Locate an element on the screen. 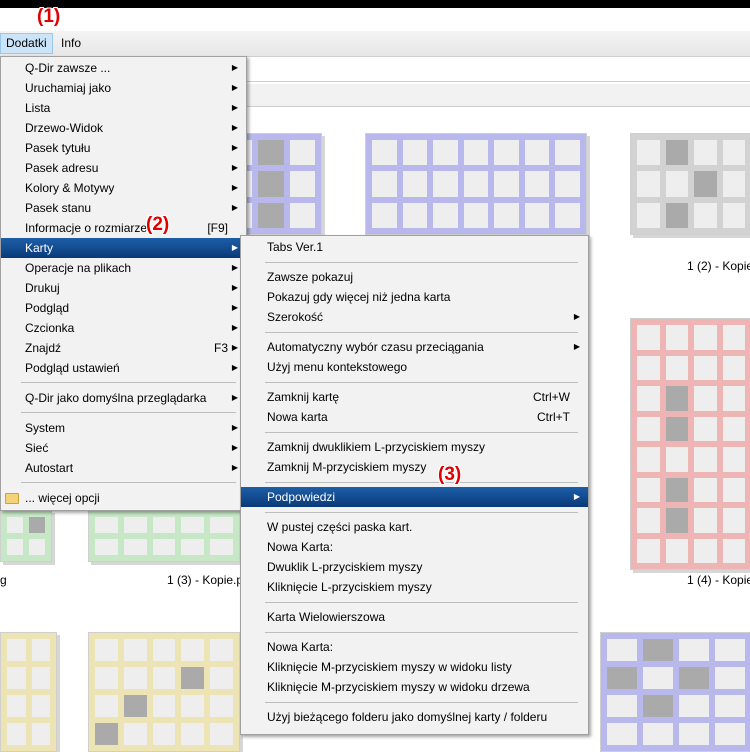 Image resolution: width=750 pixels, height=752 pixels. dodatki-menu-item: Podgląd ▶ is located at coordinates (123, 308).